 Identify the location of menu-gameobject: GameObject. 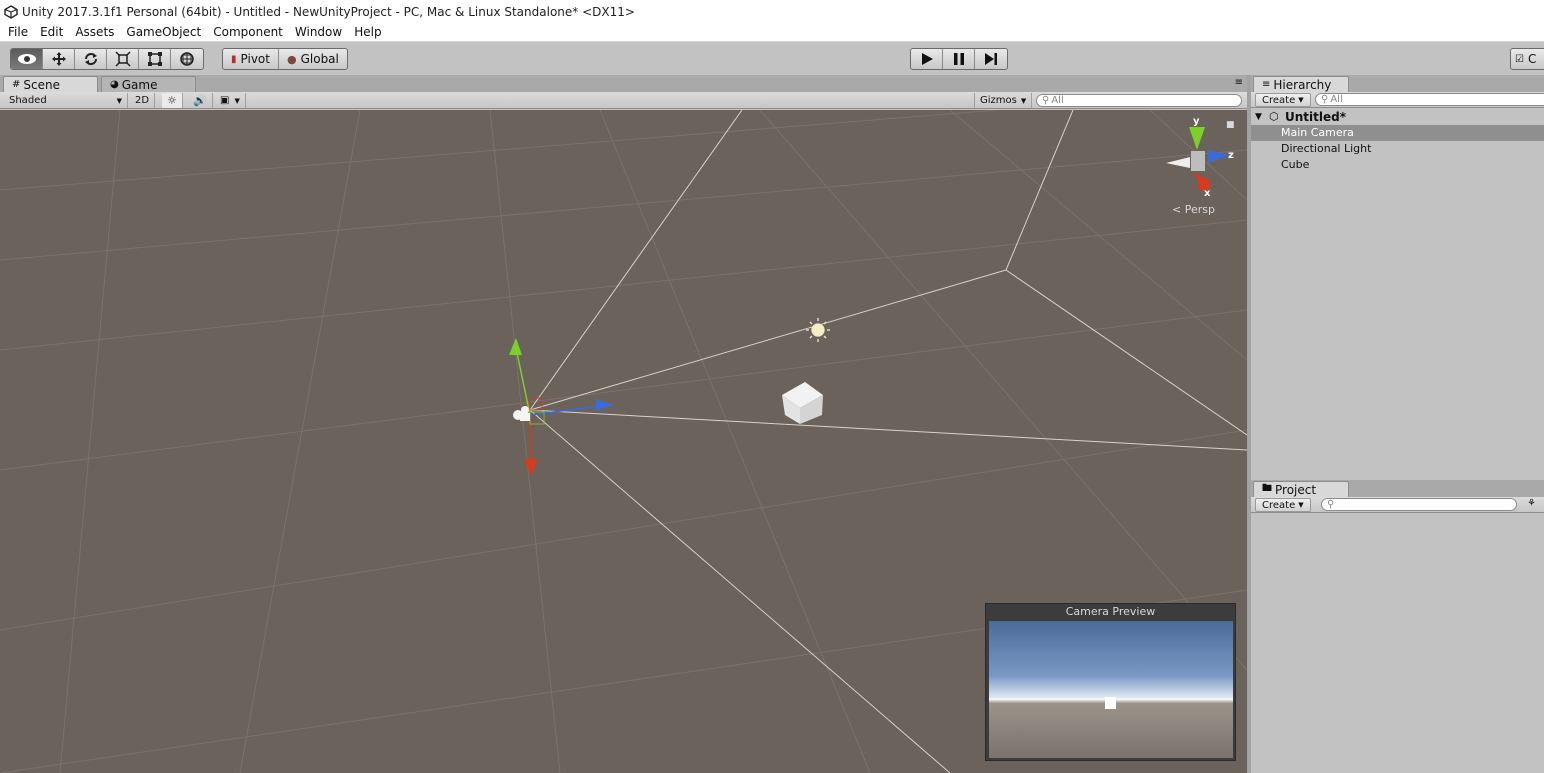
(163, 32).